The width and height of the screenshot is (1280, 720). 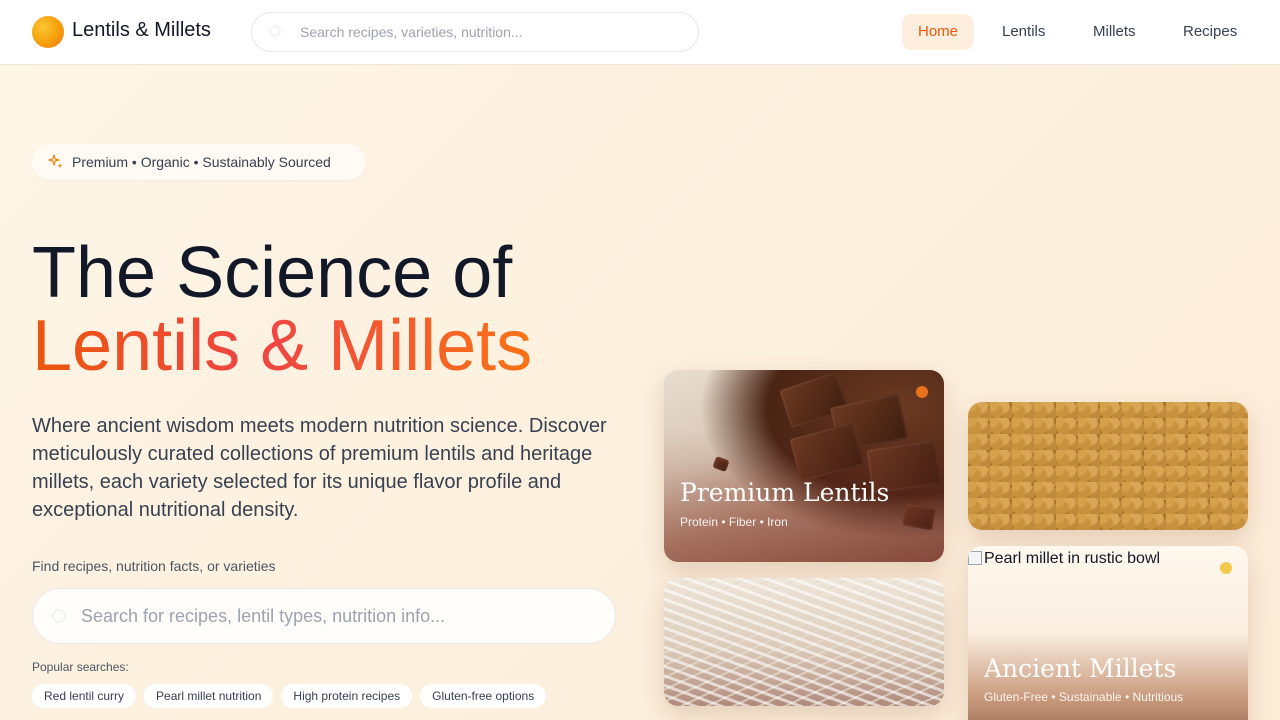 What do you see at coordinates (483, 696) in the screenshot?
I see `chip-gluten-free-options: Gluten-free options` at bounding box center [483, 696].